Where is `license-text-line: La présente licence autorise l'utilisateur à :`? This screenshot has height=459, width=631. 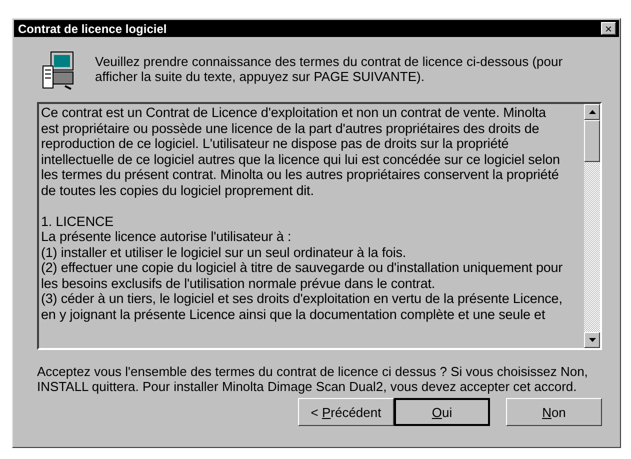
license-text-line: La présente licence autorise l'utilisateur à : is located at coordinates (166, 236).